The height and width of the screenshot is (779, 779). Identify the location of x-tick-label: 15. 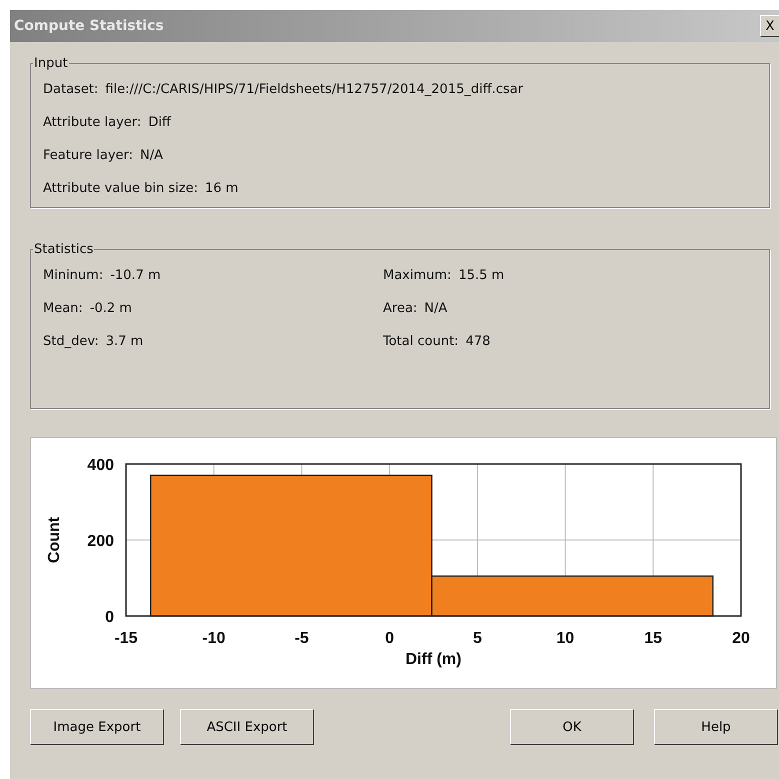
(653, 638).